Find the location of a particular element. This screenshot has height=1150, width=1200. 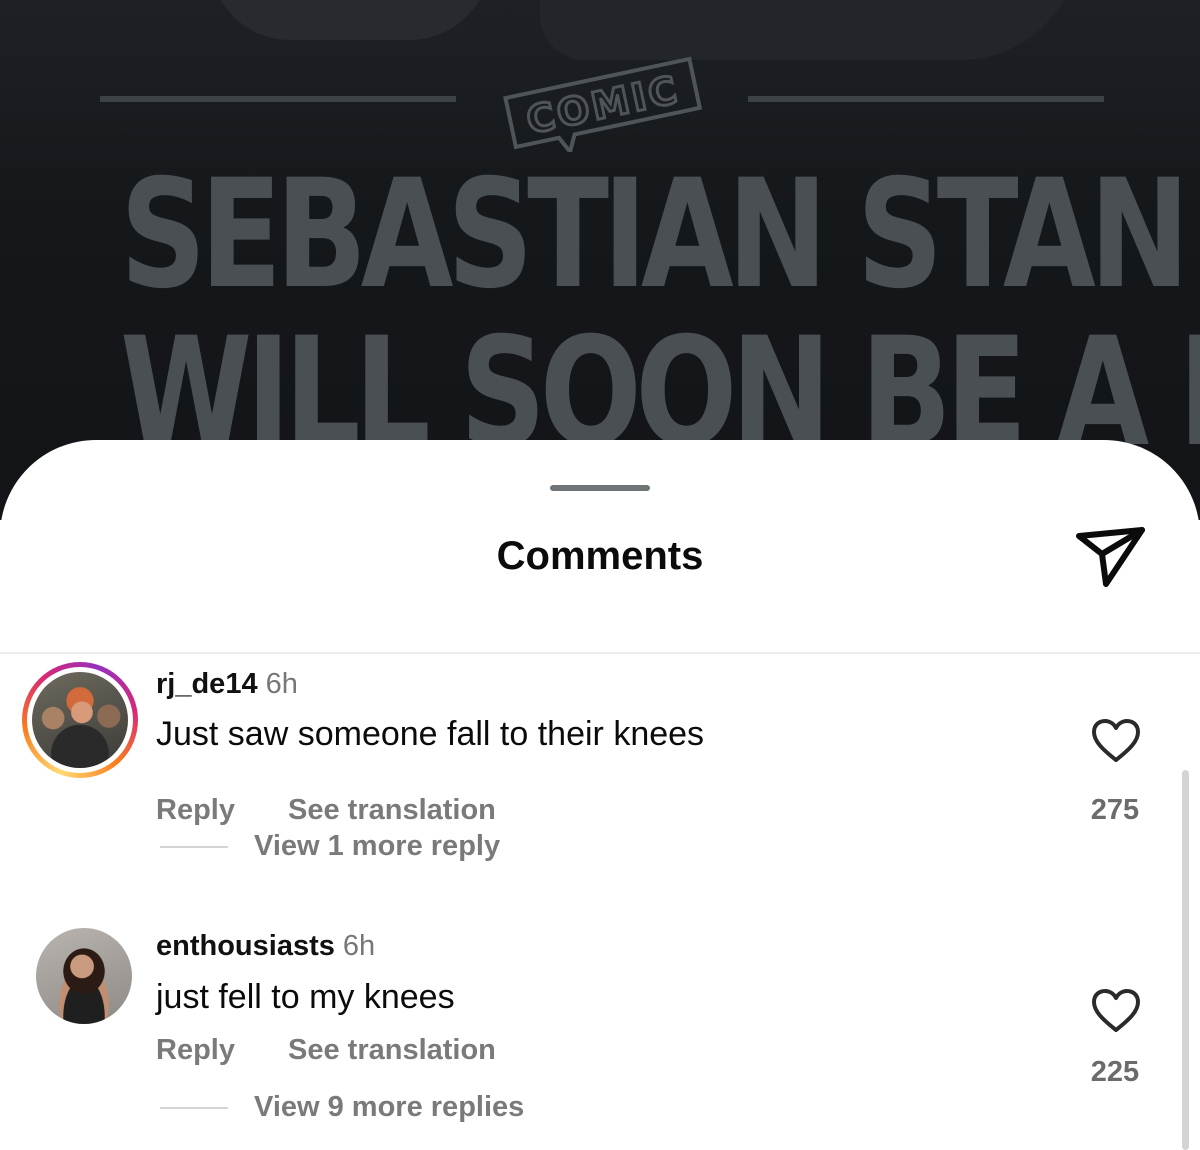

post-headline-line-1: SEBASTIAN STAN is located at coordinates (655, 235).